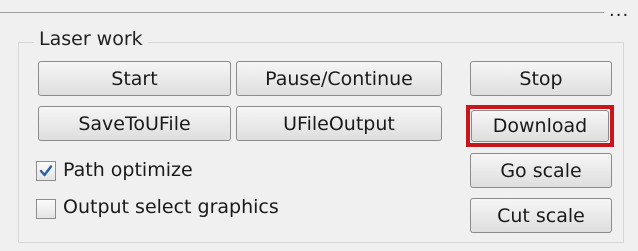 The width and height of the screenshot is (638, 251). I want to click on checkmark-icon, so click(46, 171).